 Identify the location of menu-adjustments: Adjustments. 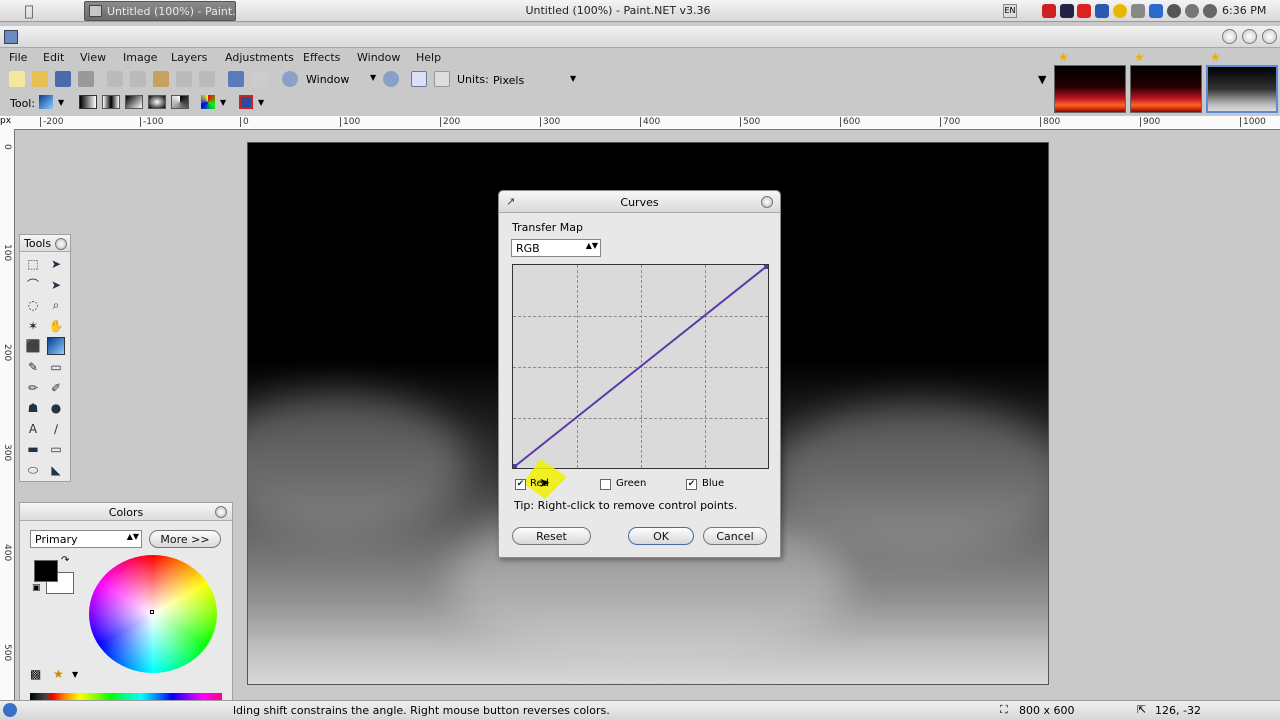
(259, 57).